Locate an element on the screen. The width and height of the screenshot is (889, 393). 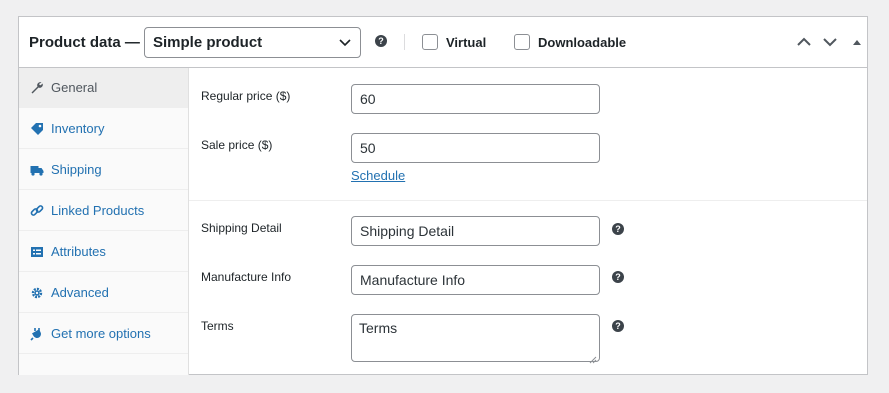
product-type-select: Simple product is located at coordinates (252, 42).